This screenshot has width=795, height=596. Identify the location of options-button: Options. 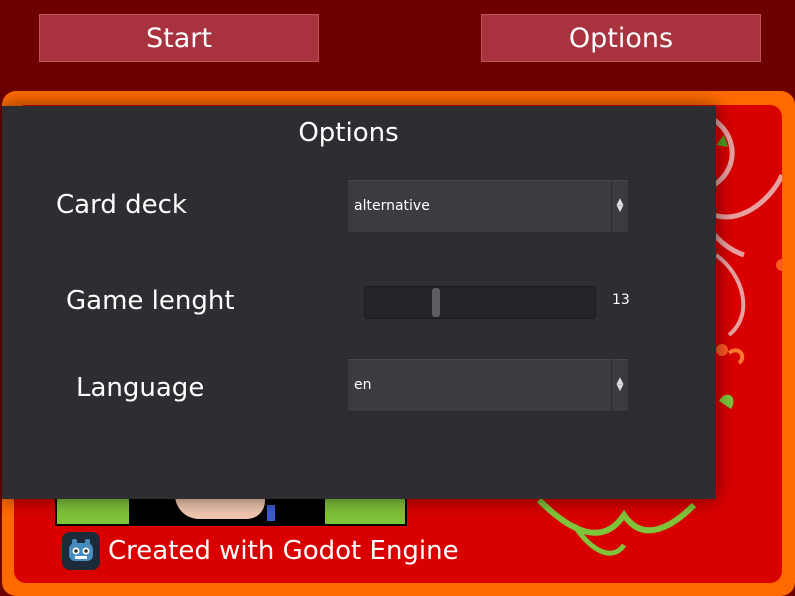
(621, 38).